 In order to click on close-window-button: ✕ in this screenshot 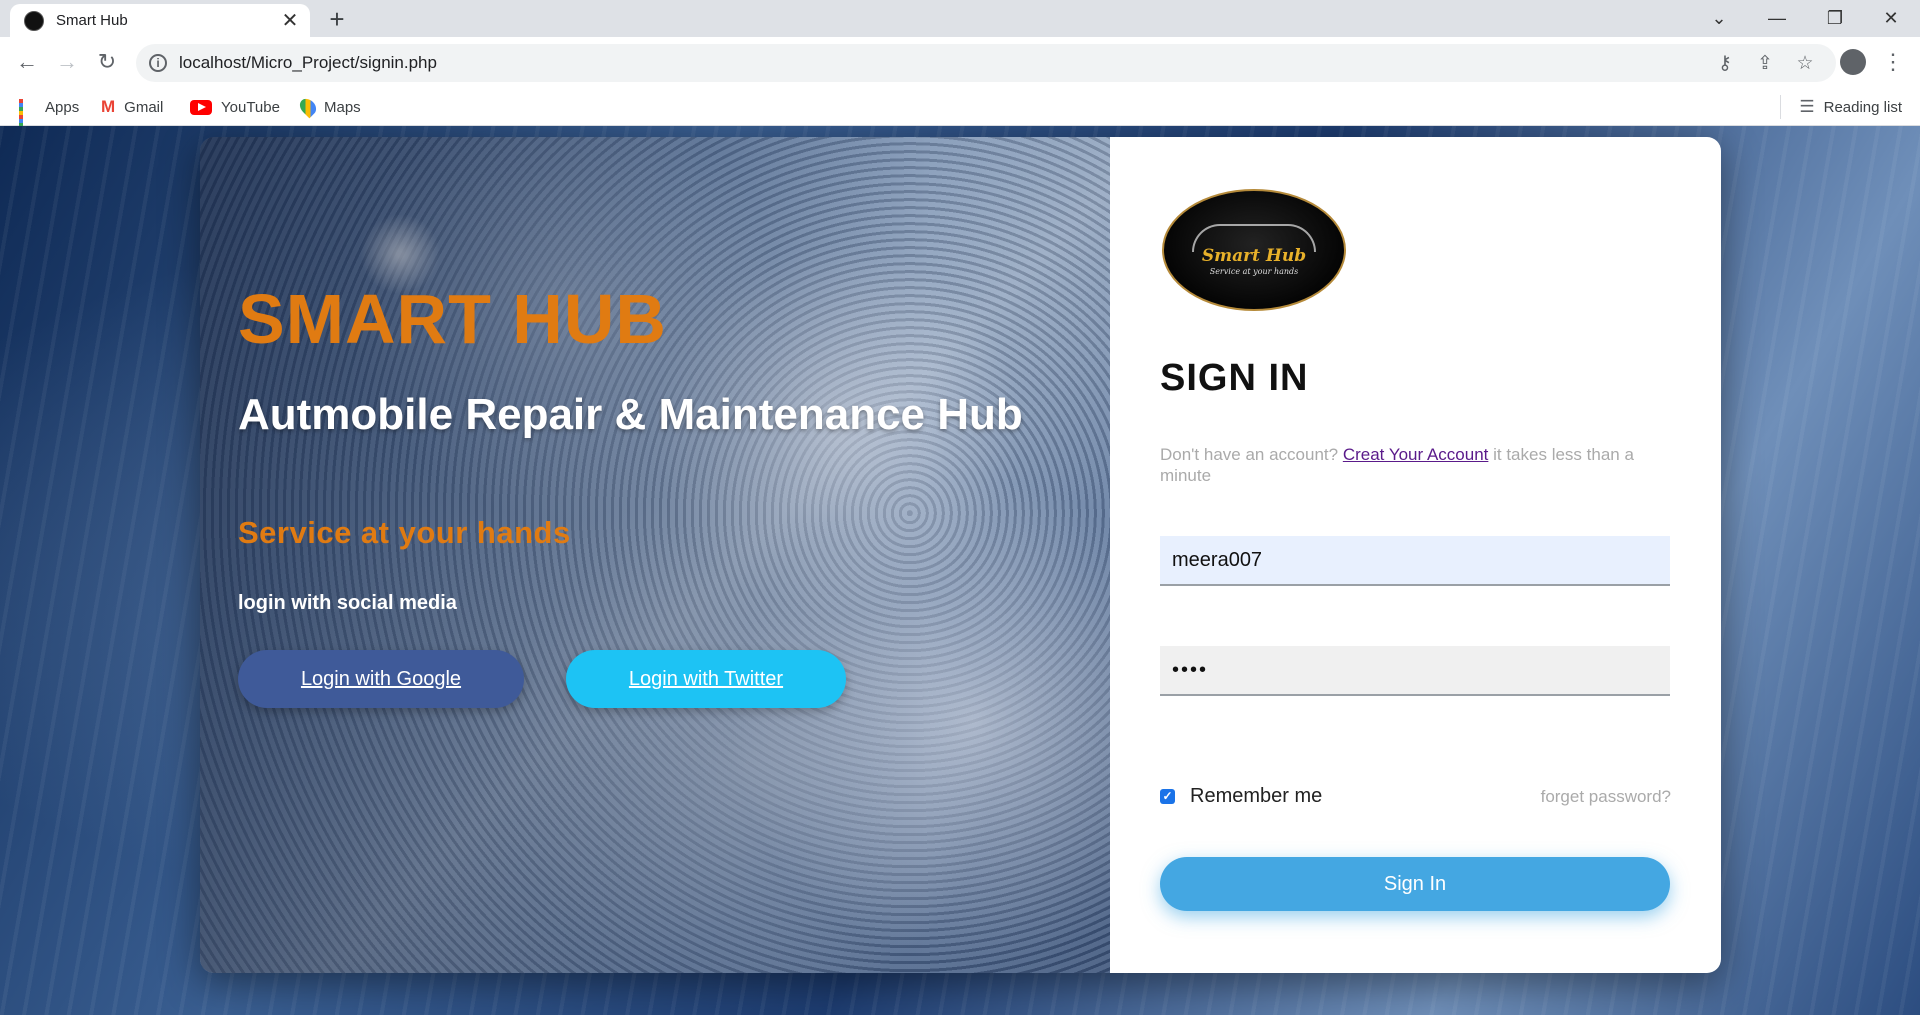, I will do `click(1891, 18)`.